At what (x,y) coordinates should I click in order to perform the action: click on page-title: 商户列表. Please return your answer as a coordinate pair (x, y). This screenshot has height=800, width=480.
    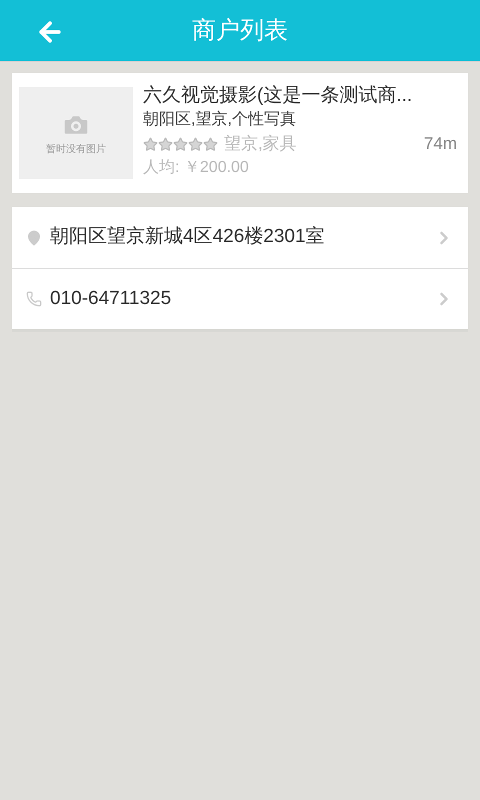
    Looking at the image, I should click on (240, 31).